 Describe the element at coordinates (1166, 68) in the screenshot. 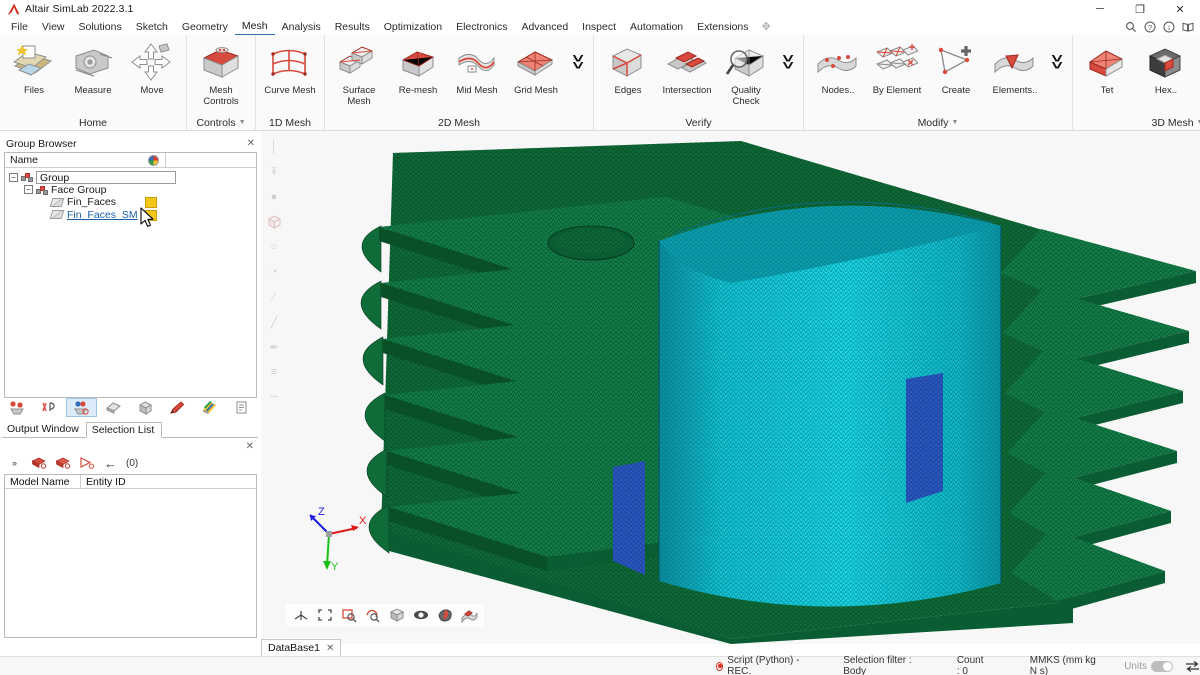

I see `ribbon-button-hex: Hex..` at that location.